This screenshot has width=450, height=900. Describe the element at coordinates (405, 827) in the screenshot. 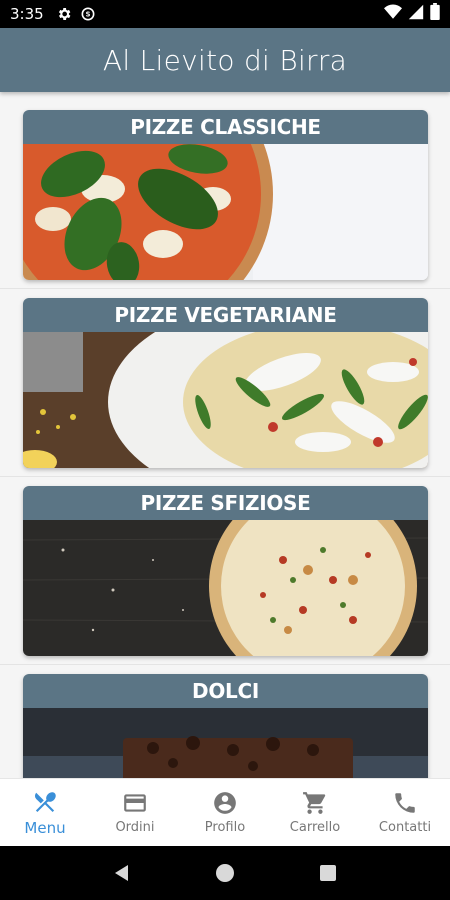

I see `nav-label: Contatti` at that location.